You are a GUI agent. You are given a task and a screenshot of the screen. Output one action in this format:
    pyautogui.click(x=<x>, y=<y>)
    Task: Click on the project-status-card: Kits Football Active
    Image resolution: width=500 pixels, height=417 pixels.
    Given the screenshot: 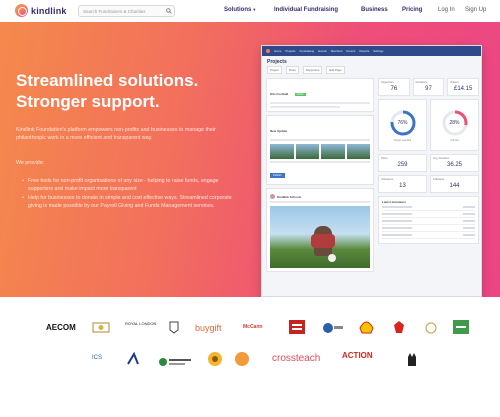 What is the action you would take?
    pyautogui.click(x=320, y=95)
    